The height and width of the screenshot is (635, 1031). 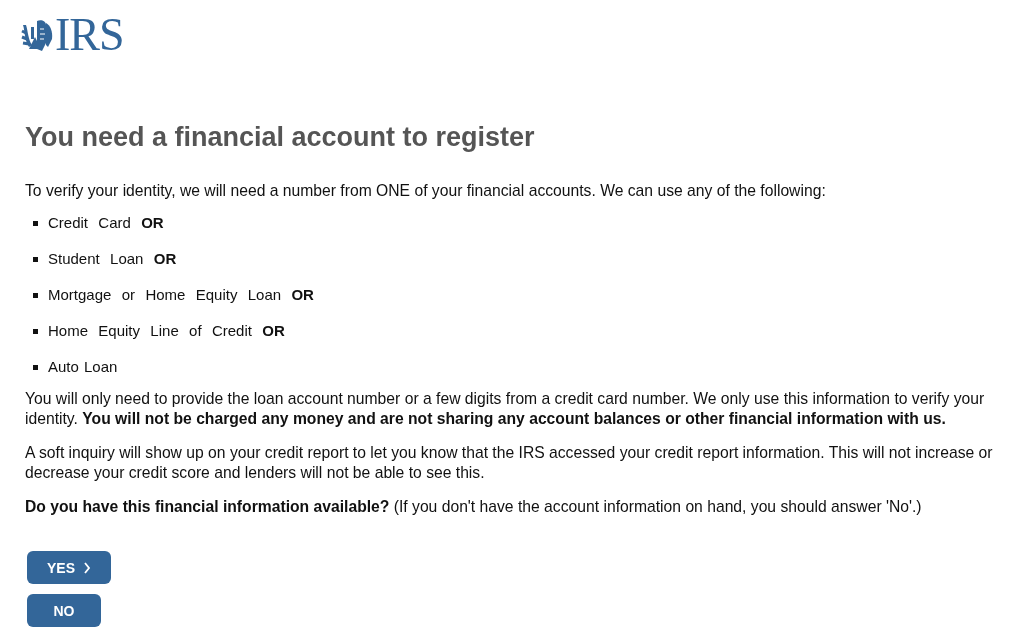 I want to click on irs-logo-text: IRS, so click(x=89, y=34).